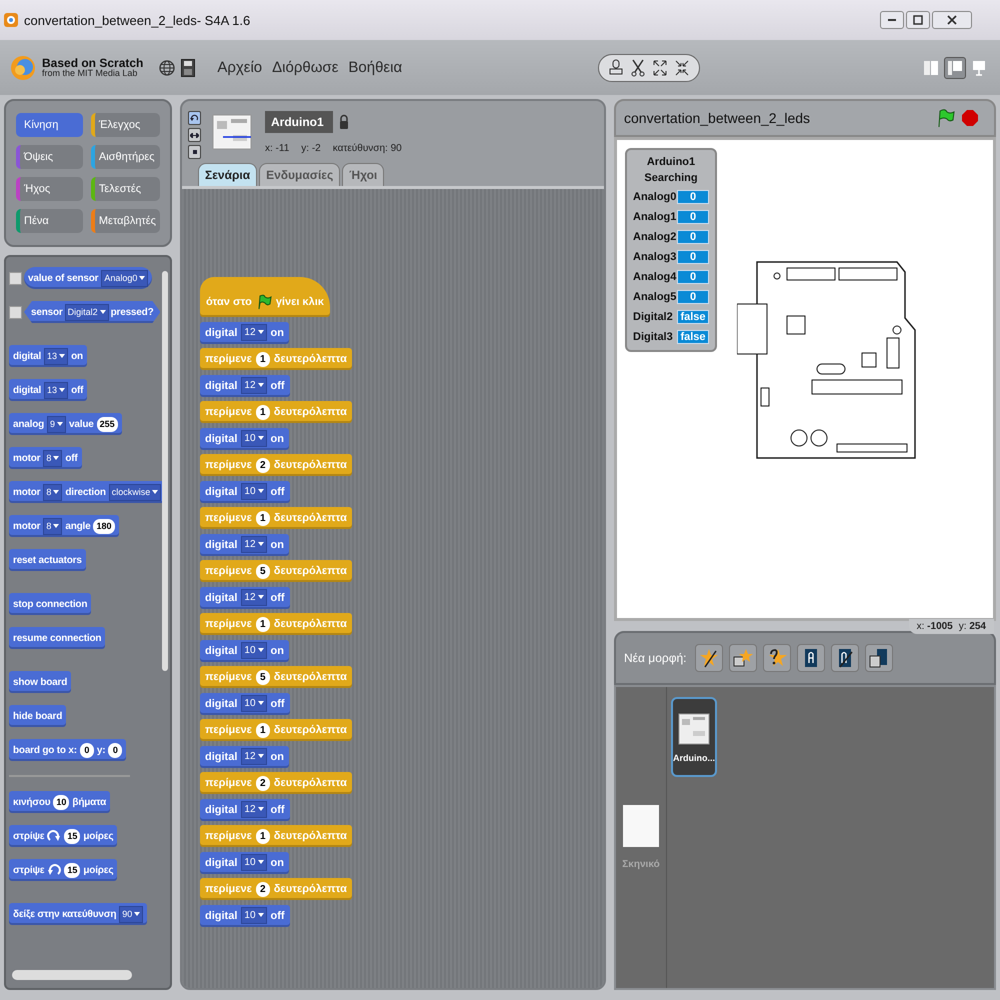  I want to click on command-block: analog 9 value 255, so click(65, 424).